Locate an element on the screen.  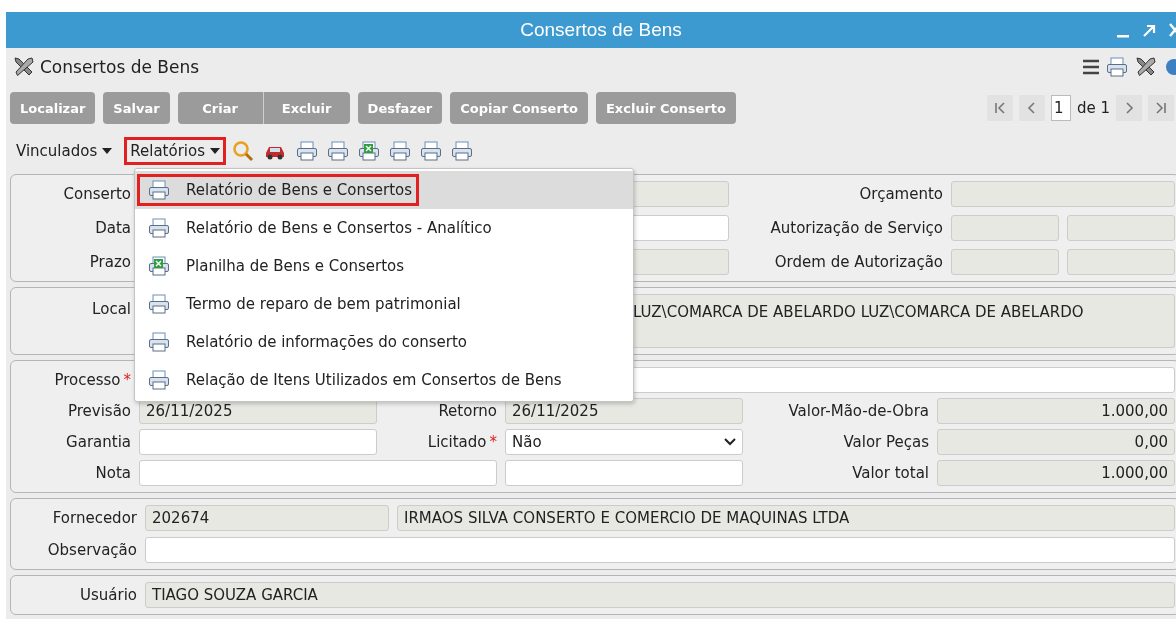
last-page-button is located at coordinates (1161, 108).